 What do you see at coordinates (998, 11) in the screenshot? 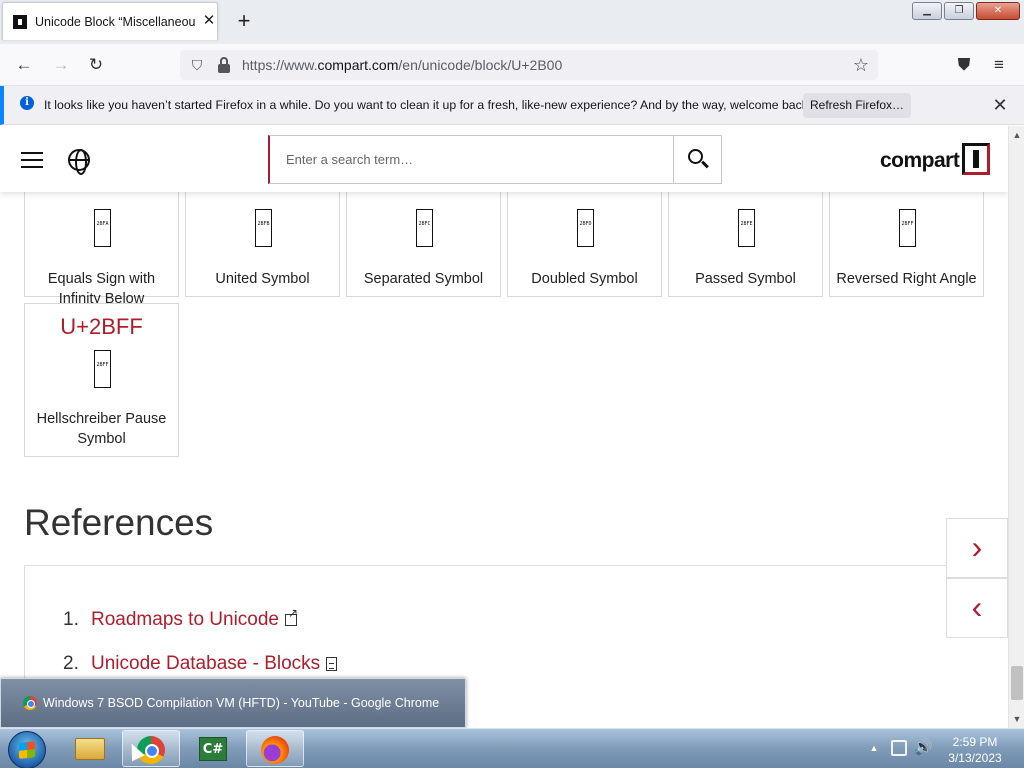
I see `close-window-button: ✕` at bounding box center [998, 11].